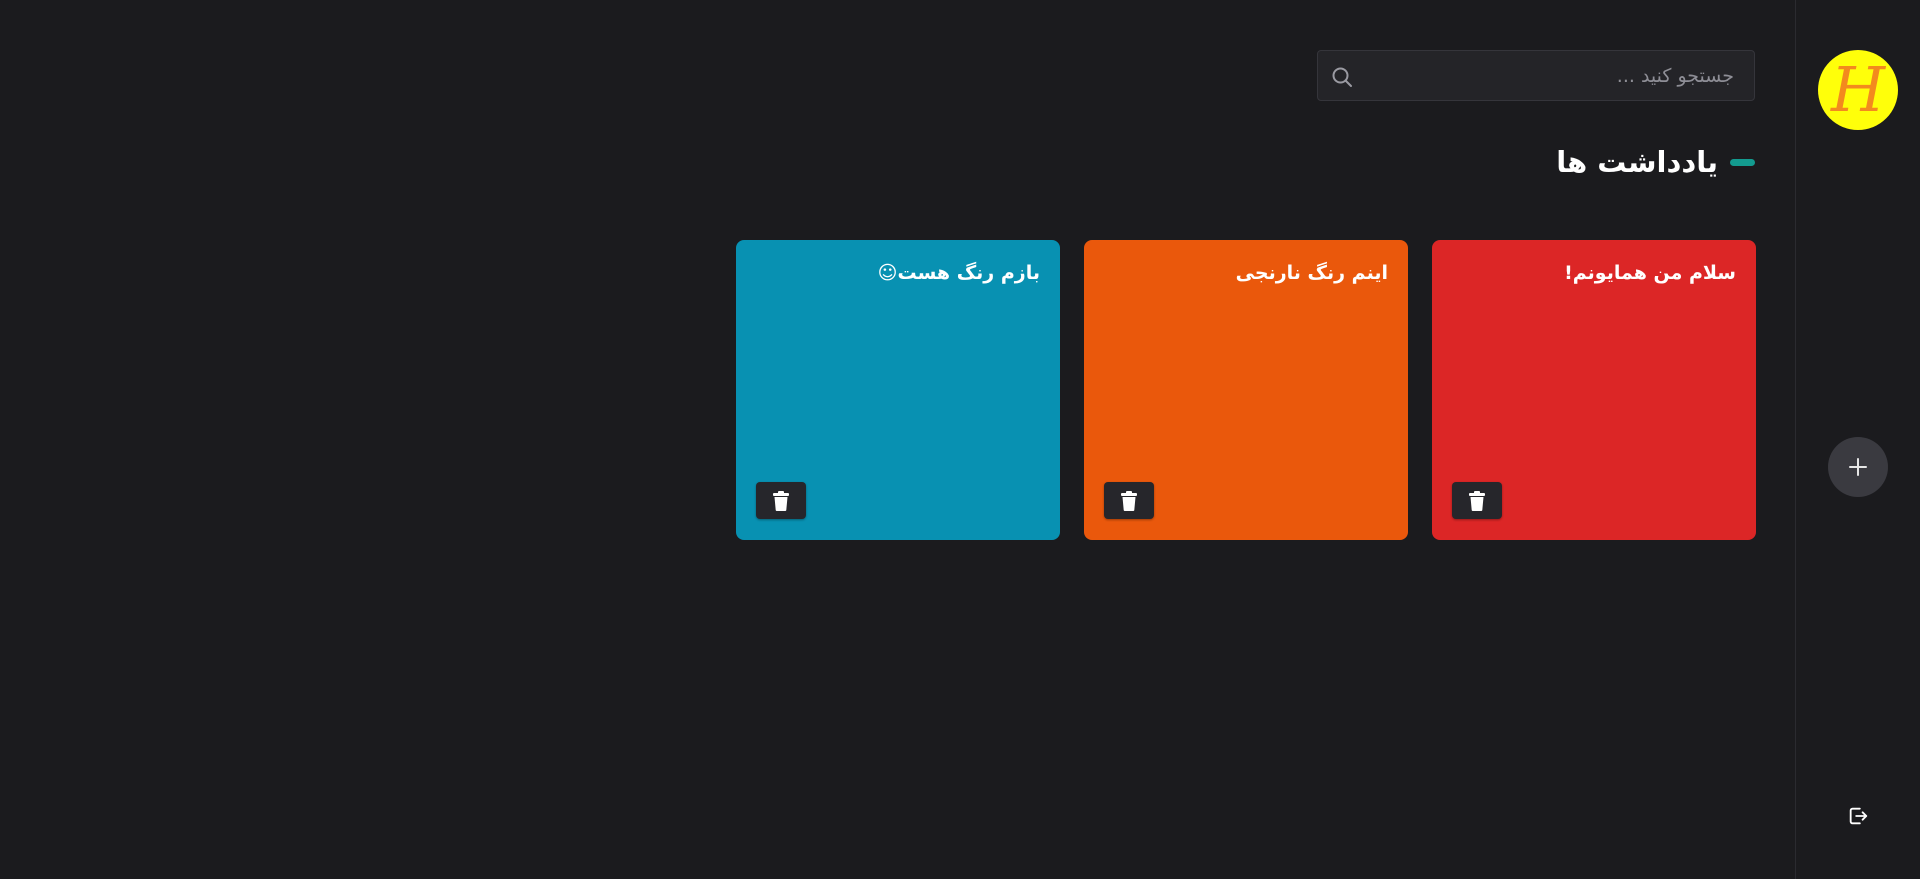 The width and height of the screenshot is (1920, 879). I want to click on note-text: سلام من همایونم!, so click(1594, 273).